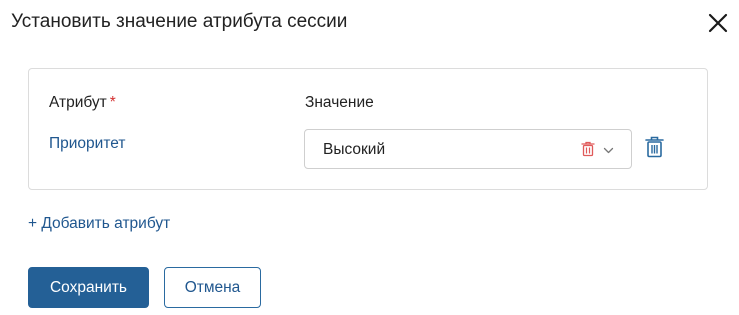 The height and width of the screenshot is (315, 739). I want to click on attribute-name-link: Приоритет, so click(87, 144).